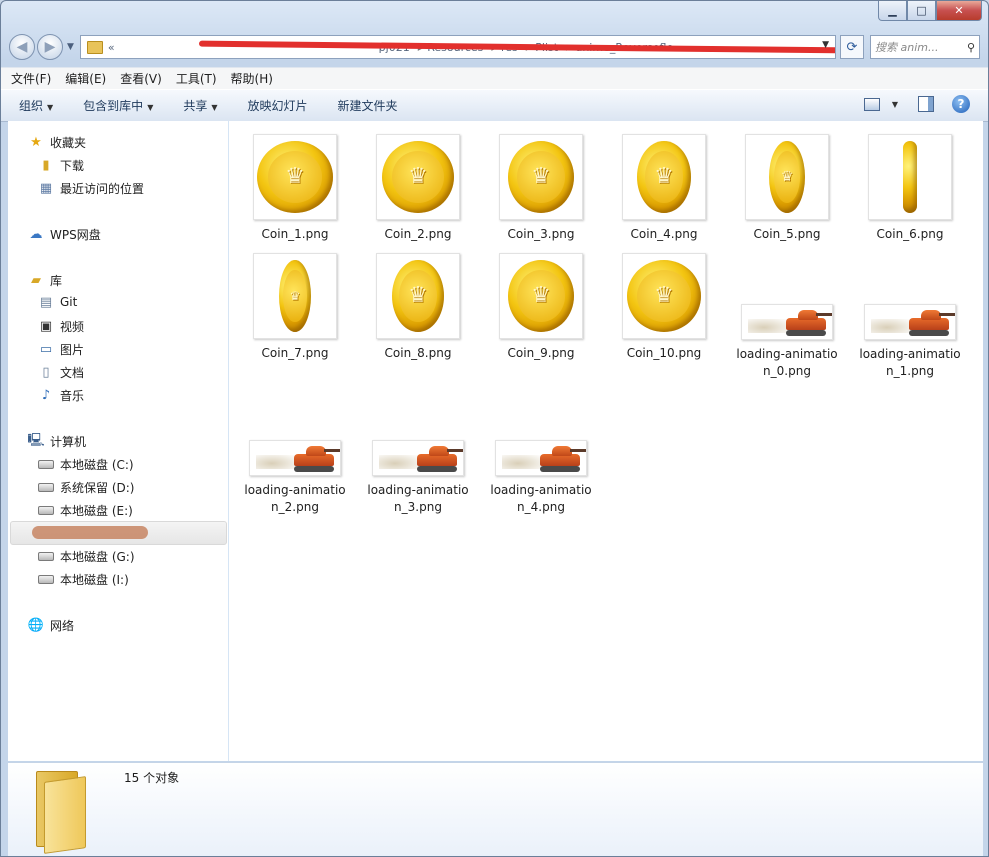  I want to click on sidebar-item-recent: ▦ 最近访问的位置, so click(91, 188).